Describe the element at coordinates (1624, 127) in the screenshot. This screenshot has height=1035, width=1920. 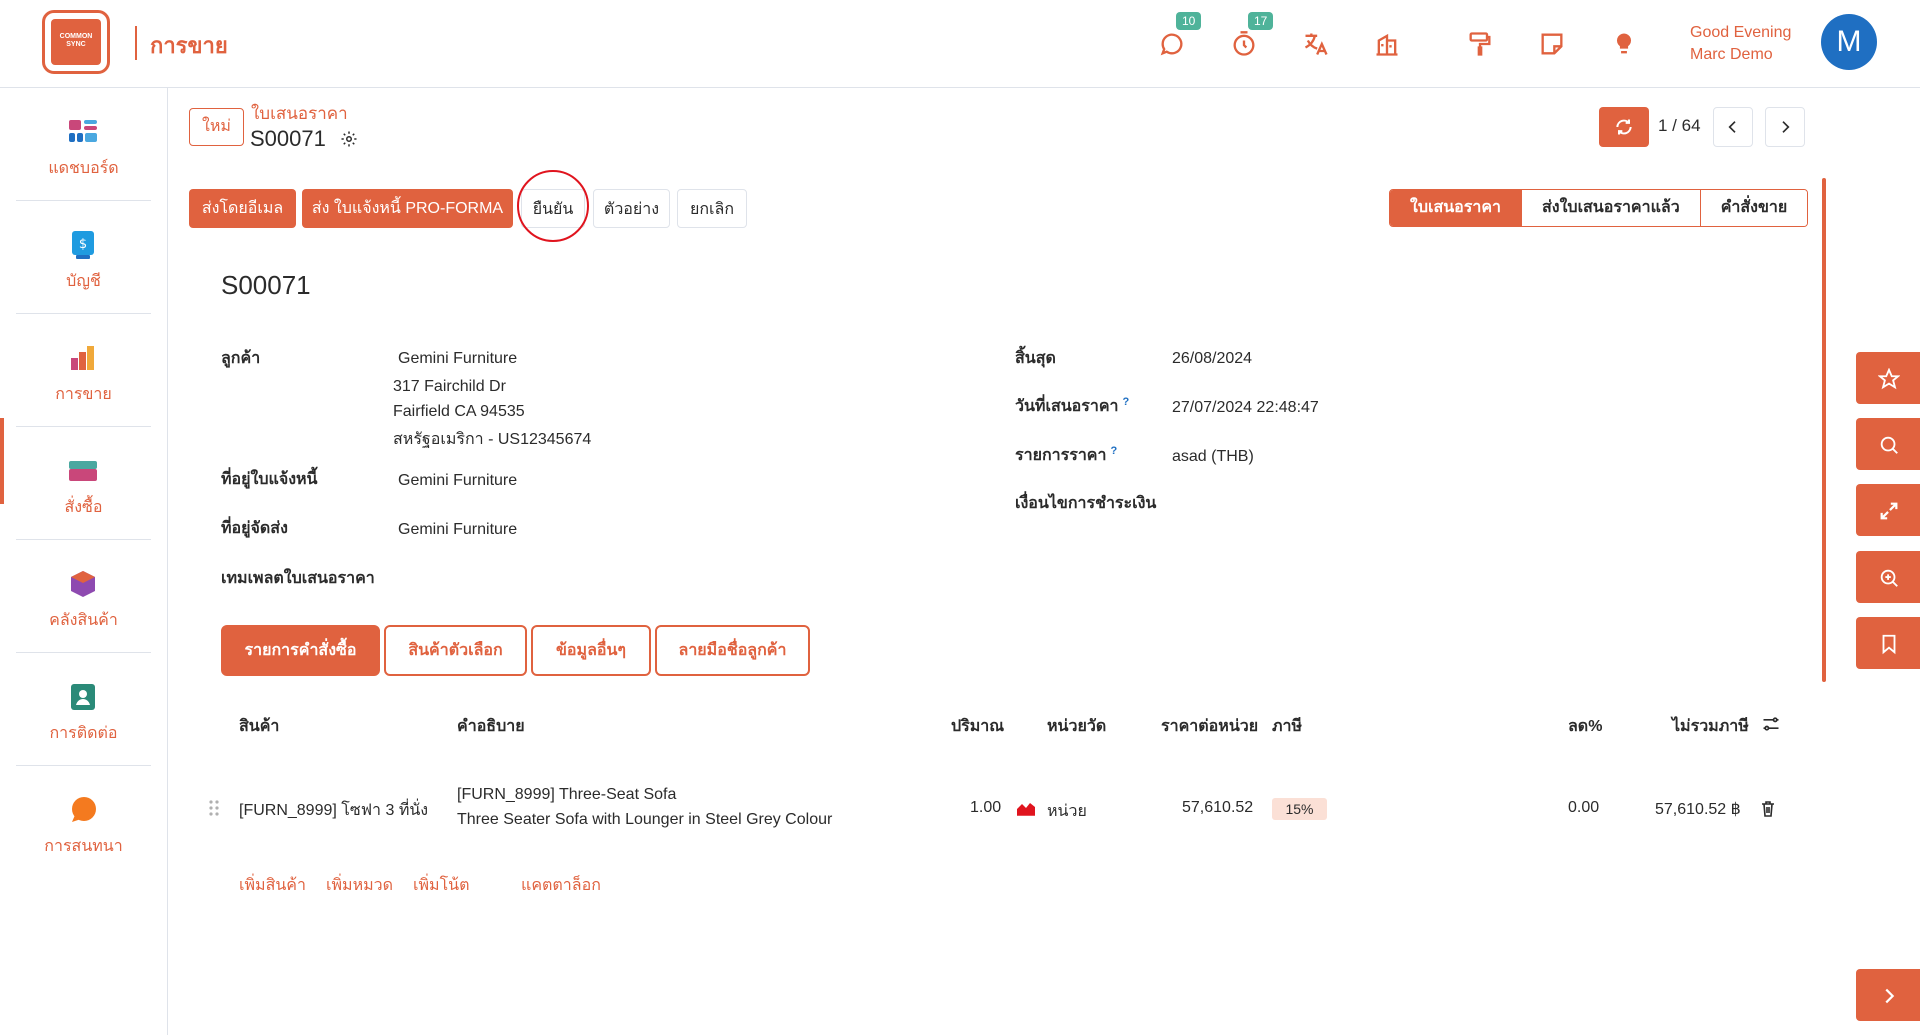
I see `refresh-button` at that location.